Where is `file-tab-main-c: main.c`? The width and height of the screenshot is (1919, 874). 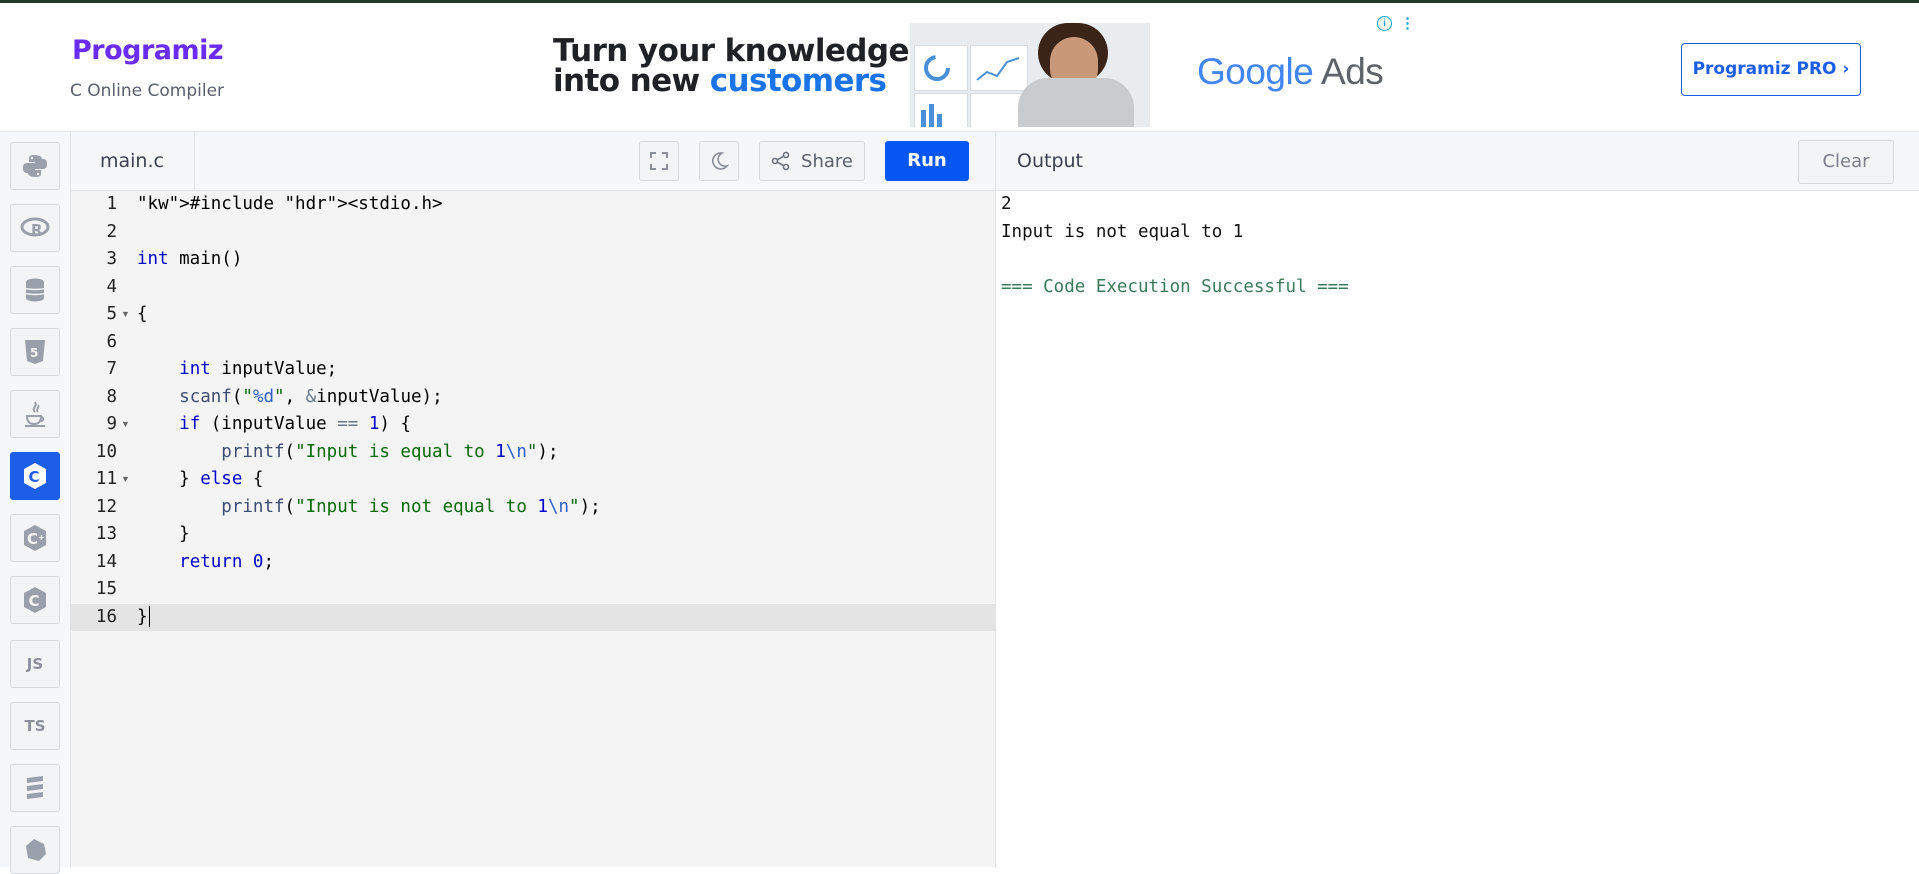
file-tab-main-c: main.c is located at coordinates (133, 161).